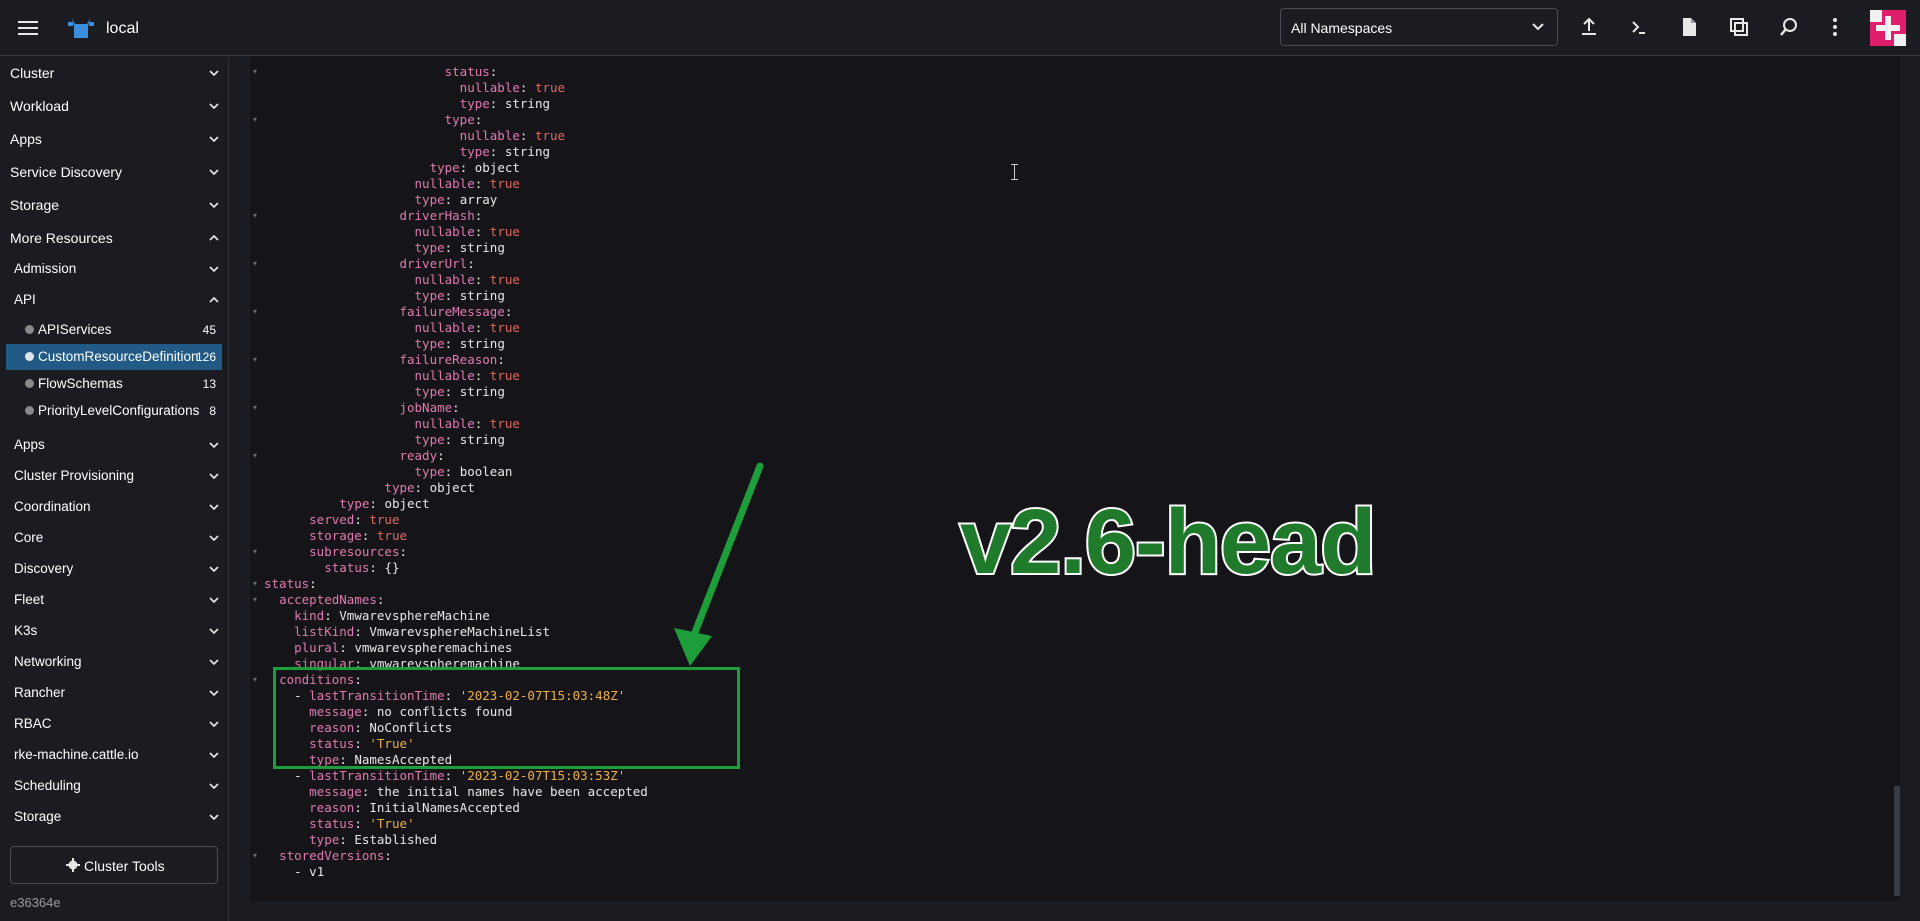 This screenshot has height=921, width=1920. What do you see at coordinates (114, 269) in the screenshot?
I see `sidebar-subgroup-admission: Admission` at bounding box center [114, 269].